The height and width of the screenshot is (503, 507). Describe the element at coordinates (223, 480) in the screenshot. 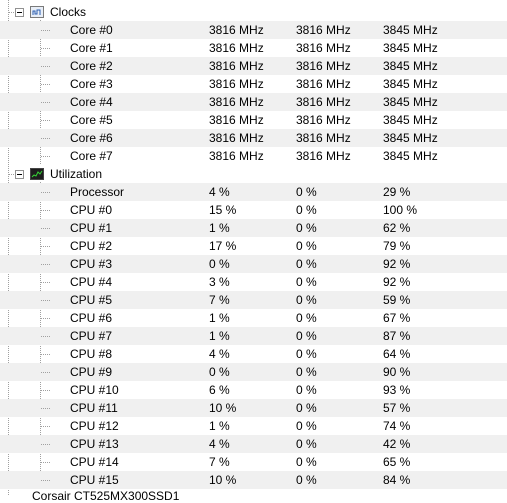

I see `sensor-value: 10 %` at that location.